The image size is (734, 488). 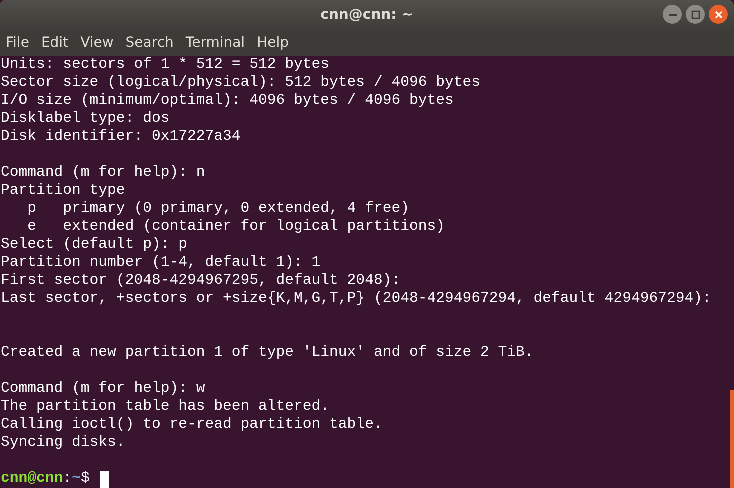 I want to click on terminal-line: Command (m for help): w, so click(x=103, y=389).